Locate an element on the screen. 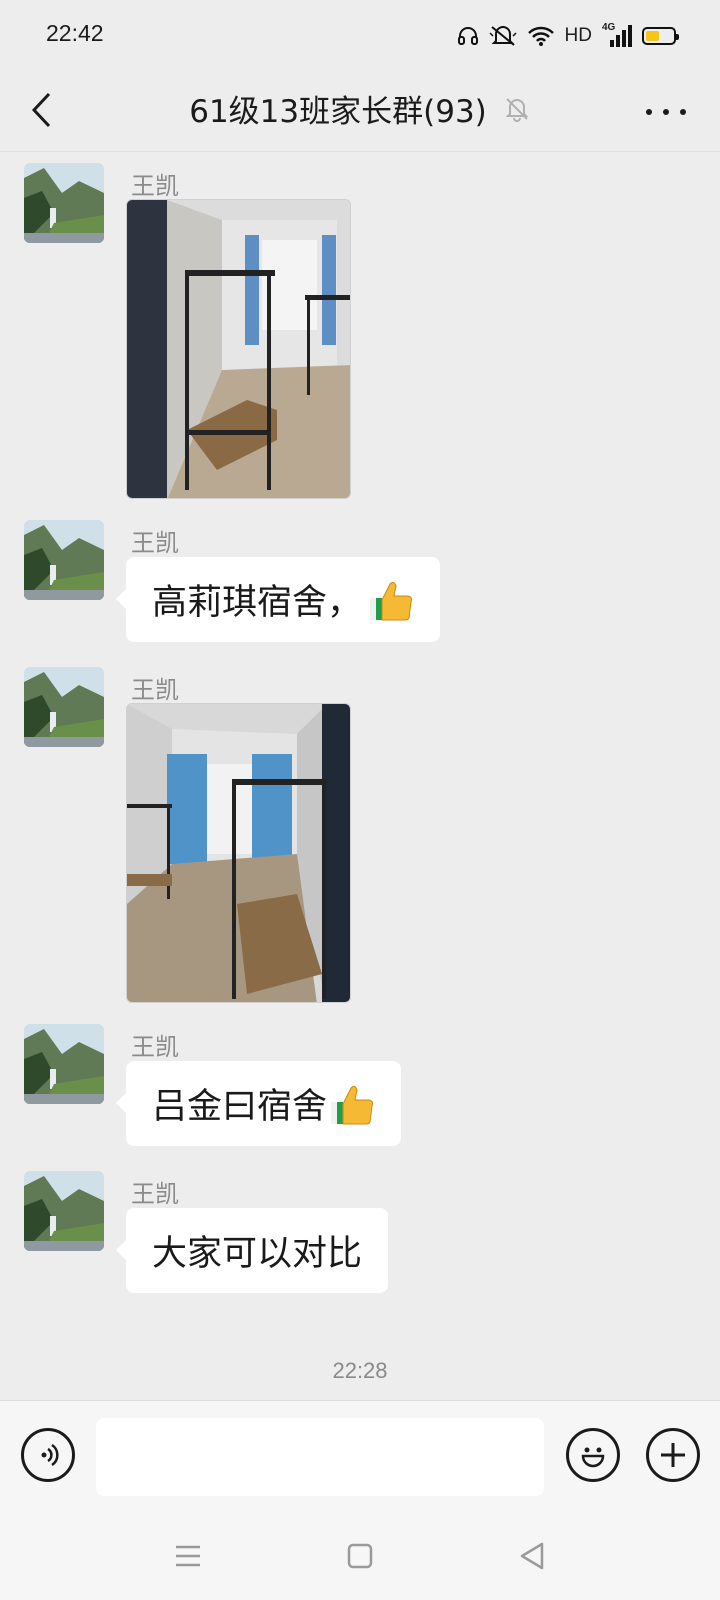 The width and height of the screenshot is (720, 1600). message-text: 高莉琪宿舍， is located at coordinates (257, 603).